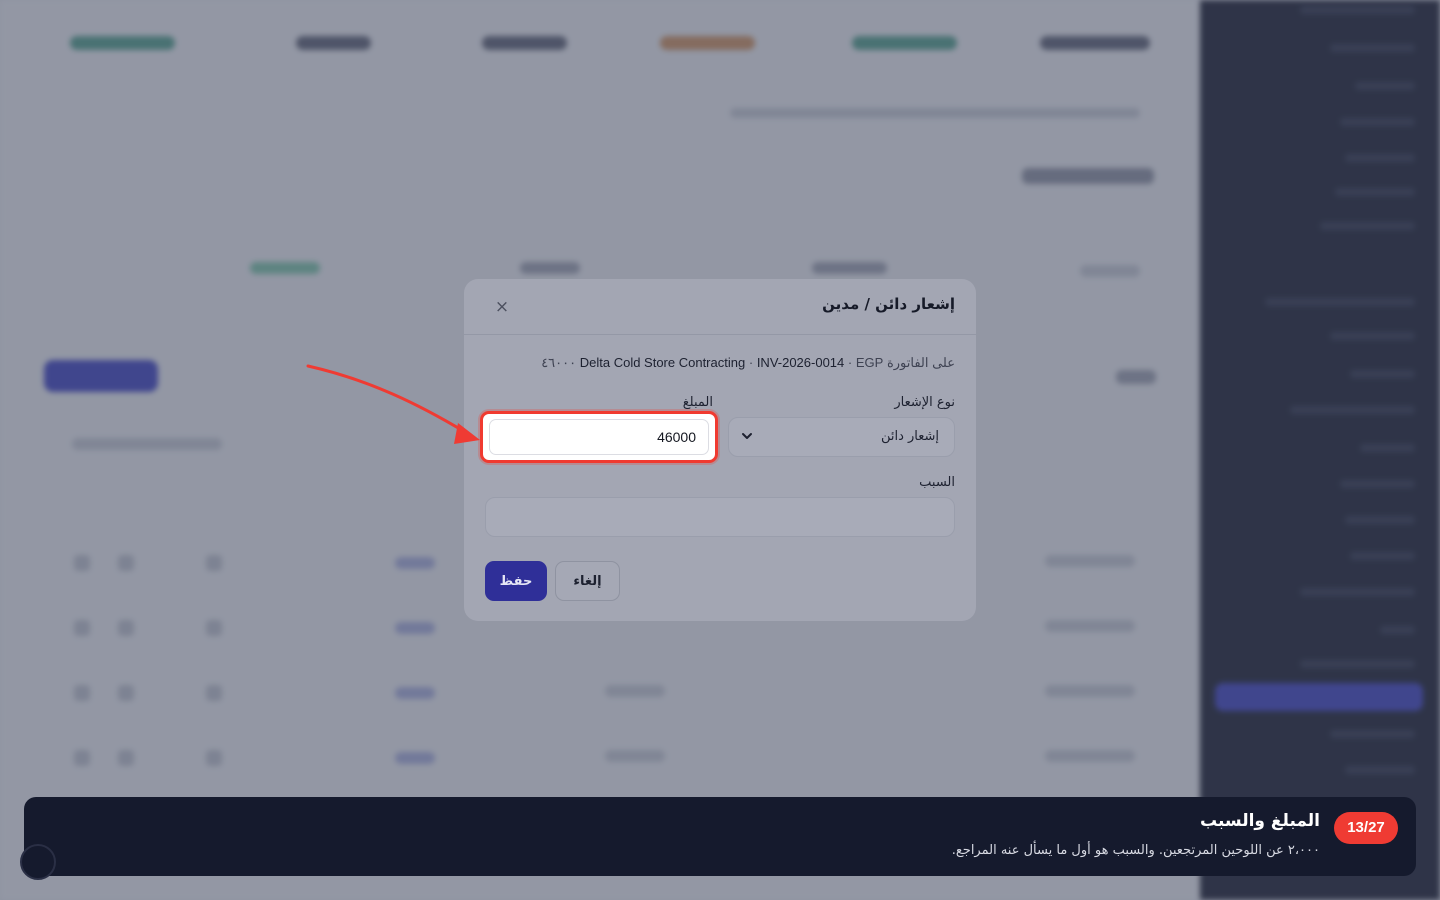 The width and height of the screenshot is (1440, 900). Describe the element at coordinates (720, 517) in the screenshot. I see `reason-input` at that location.